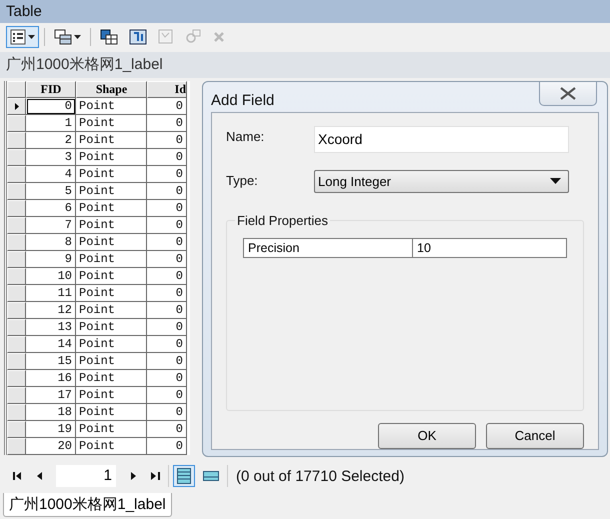  I want to click on column-header: FID, so click(51, 89).